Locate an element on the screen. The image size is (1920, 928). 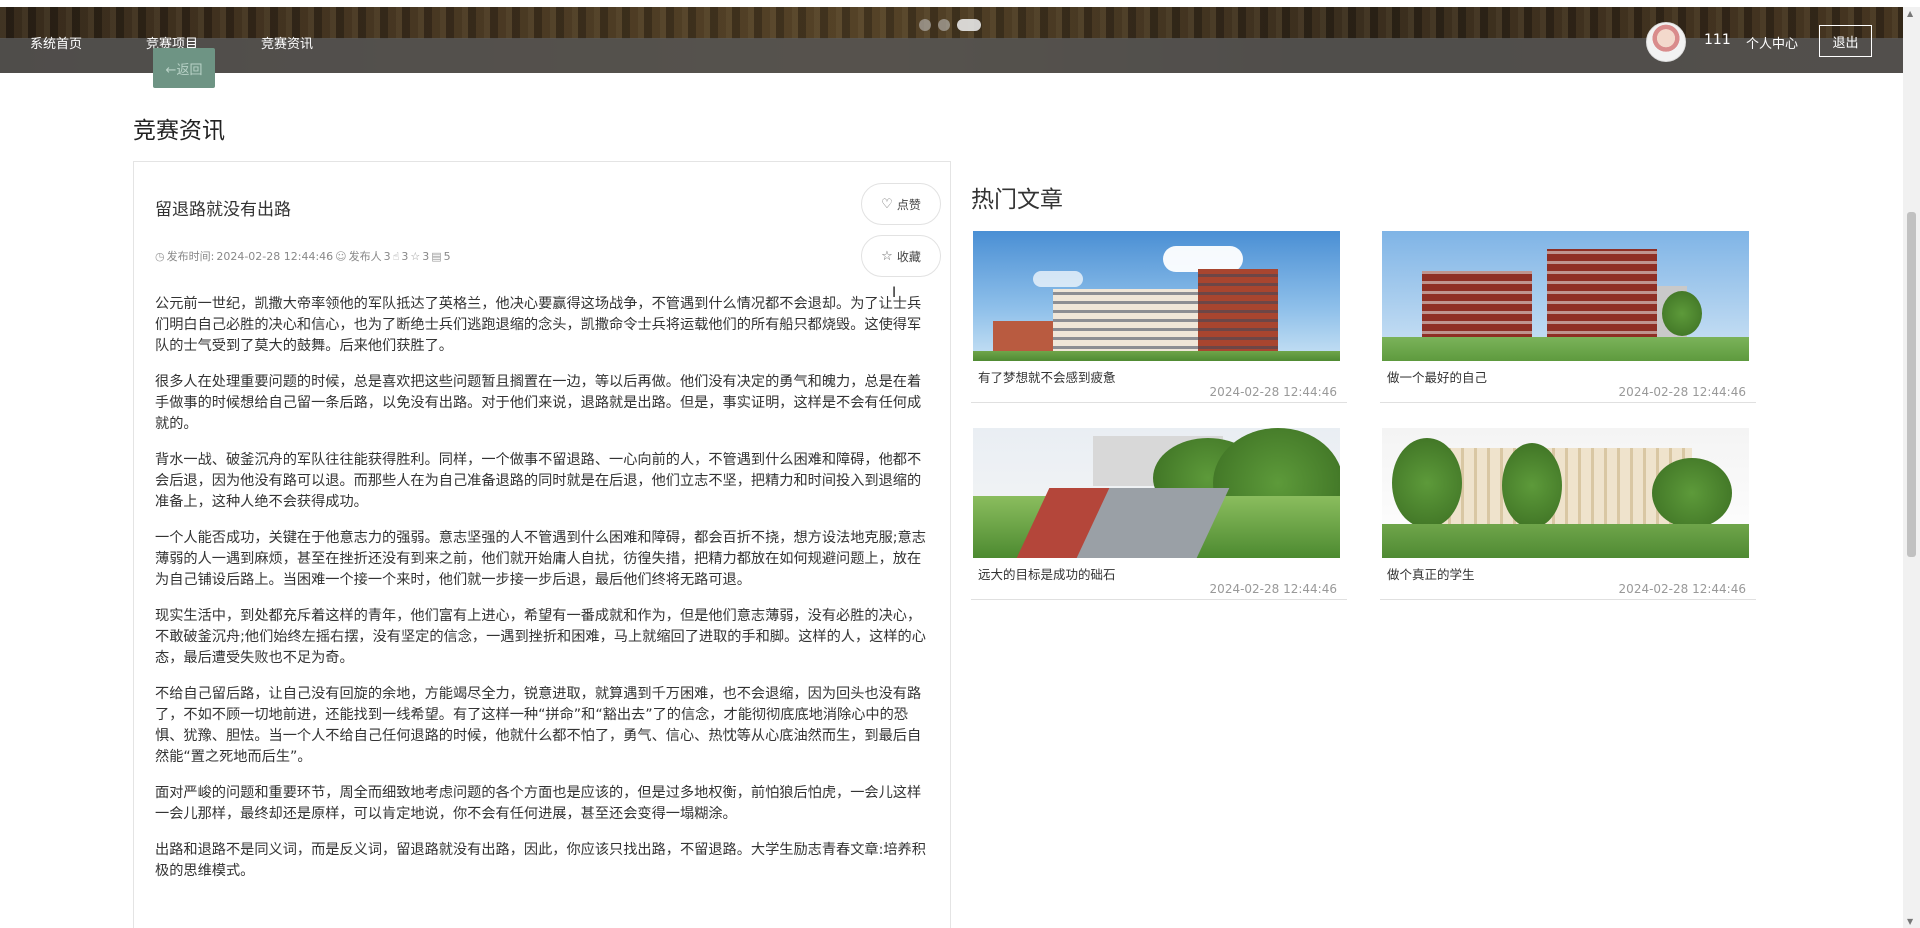
username: 111 is located at coordinates (1717, 40).